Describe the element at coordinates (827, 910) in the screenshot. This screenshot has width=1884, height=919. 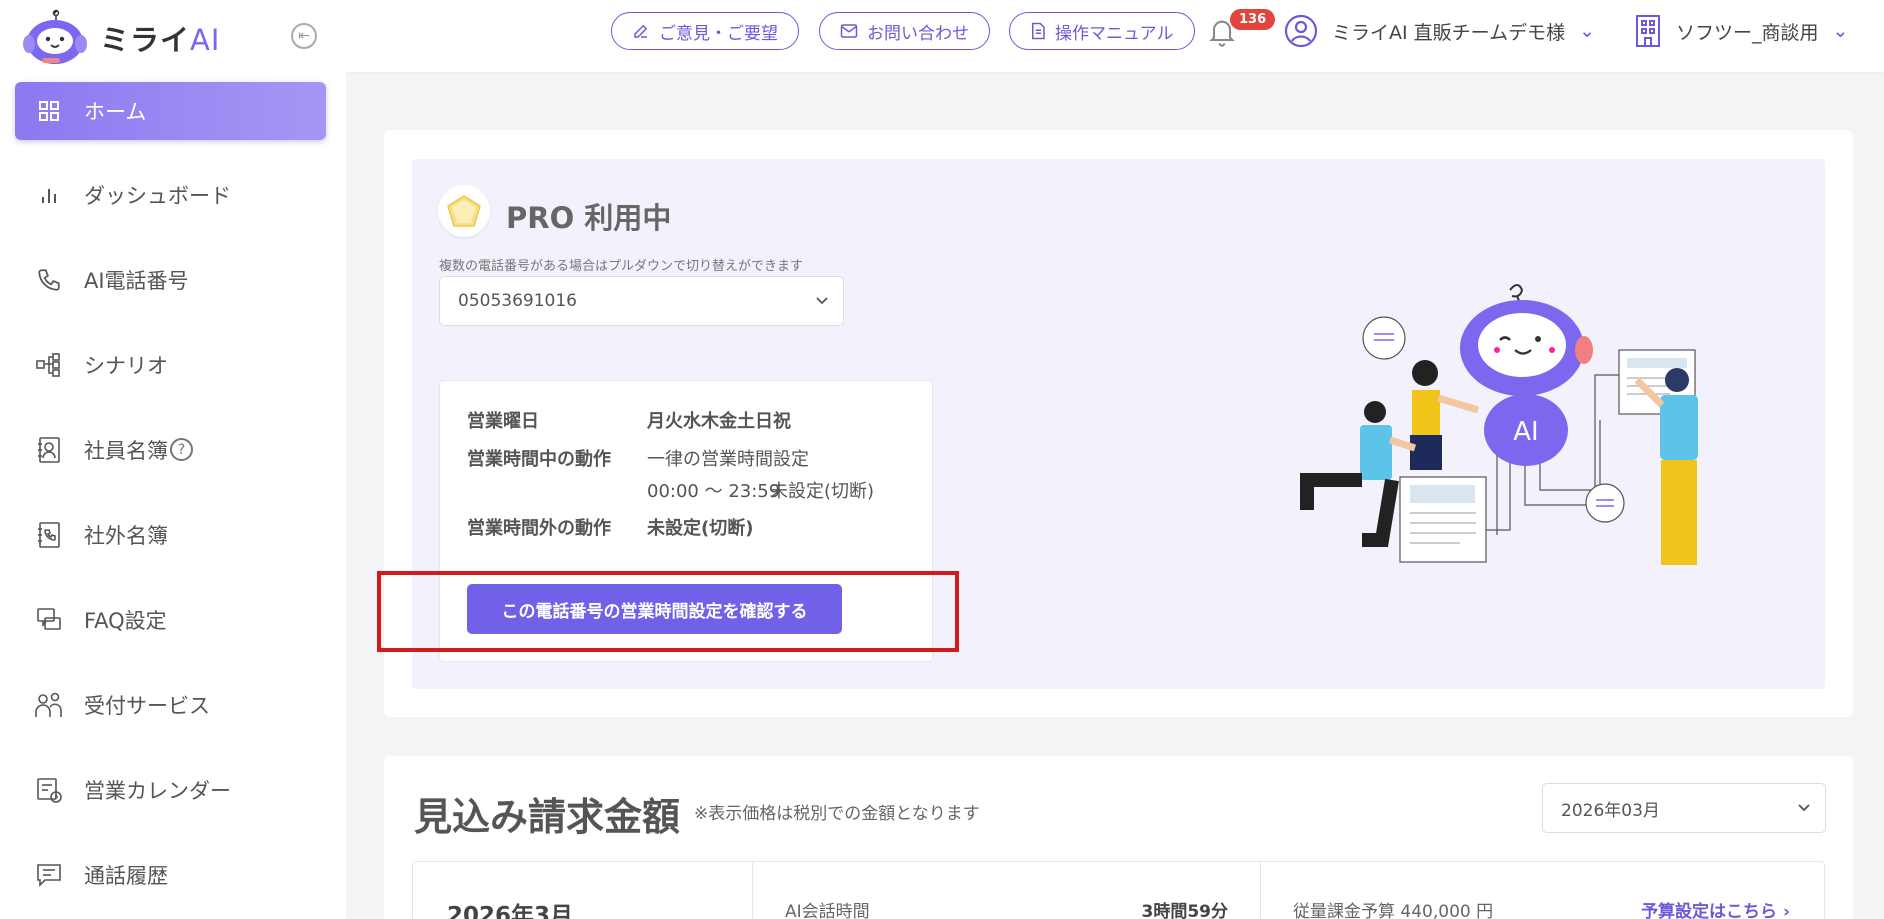
I see `ai-time-label: AI会話時間` at that location.